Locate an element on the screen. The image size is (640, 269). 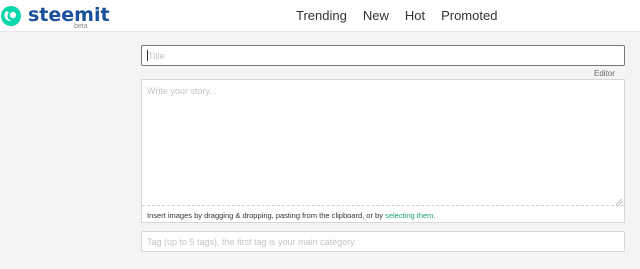
text-caret is located at coordinates (147, 55).